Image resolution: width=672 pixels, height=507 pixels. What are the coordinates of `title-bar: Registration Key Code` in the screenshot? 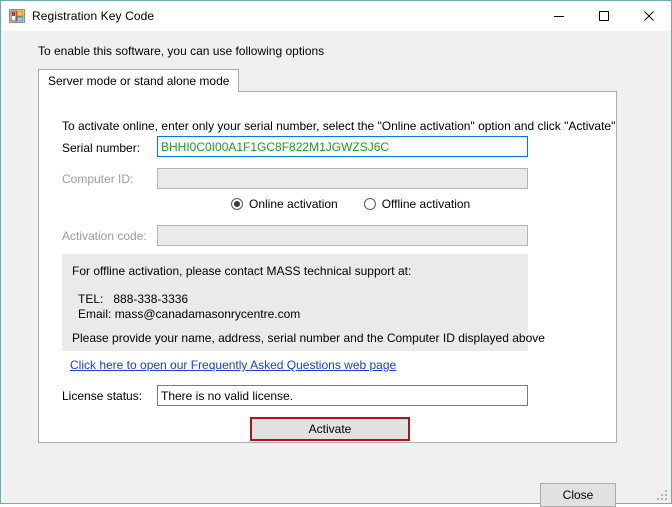 It's located at (336, 16).